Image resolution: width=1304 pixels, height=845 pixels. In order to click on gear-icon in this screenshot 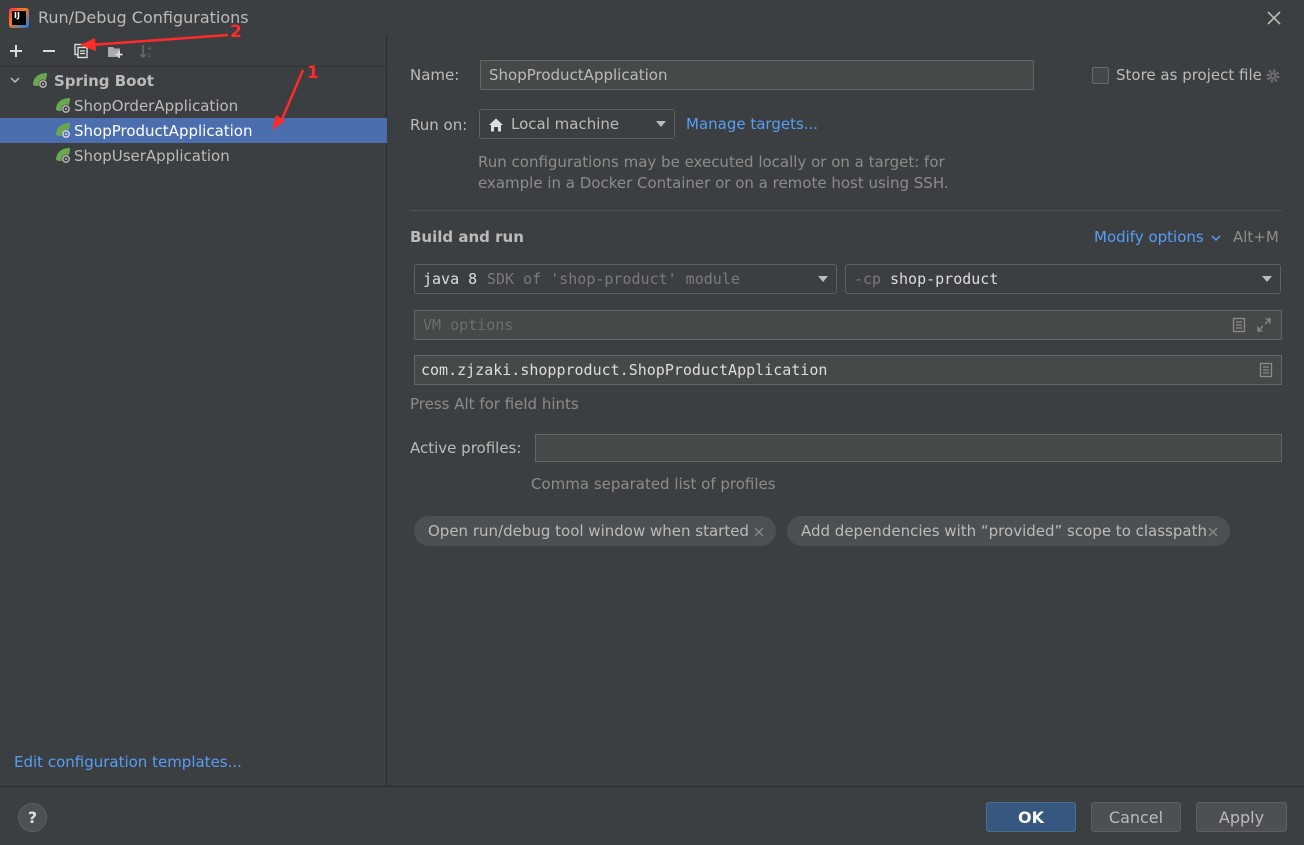, I will do `click(1273, 76)`.